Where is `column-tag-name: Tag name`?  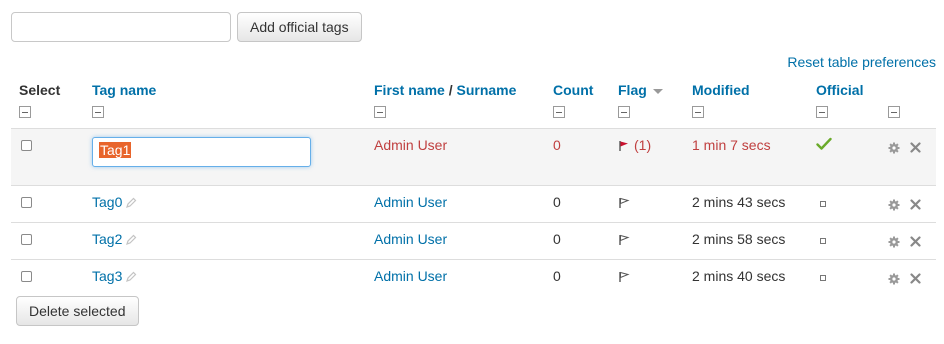 column-tag-name: Tag name is located at coordinates (225, 103).